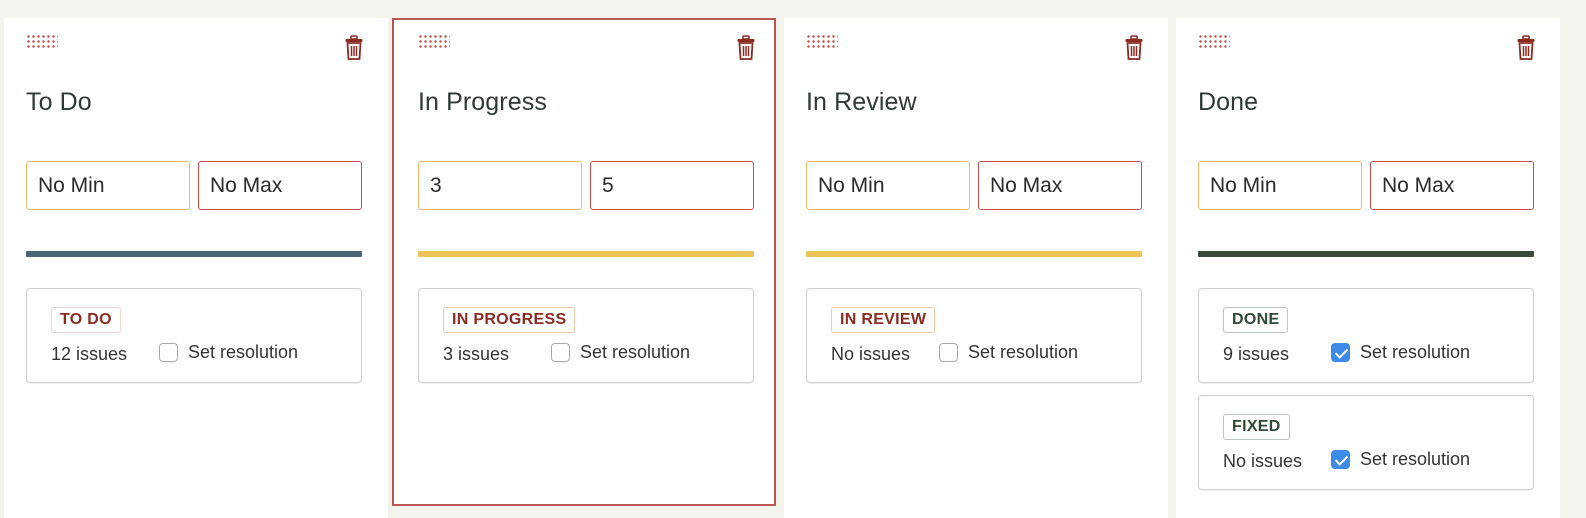 This screenshot has height=518, width=1586. What do you see at coordinates (476, 354) in the screenshot?
I see `issue-count: 3 issues` at bounding box center [476, 354].